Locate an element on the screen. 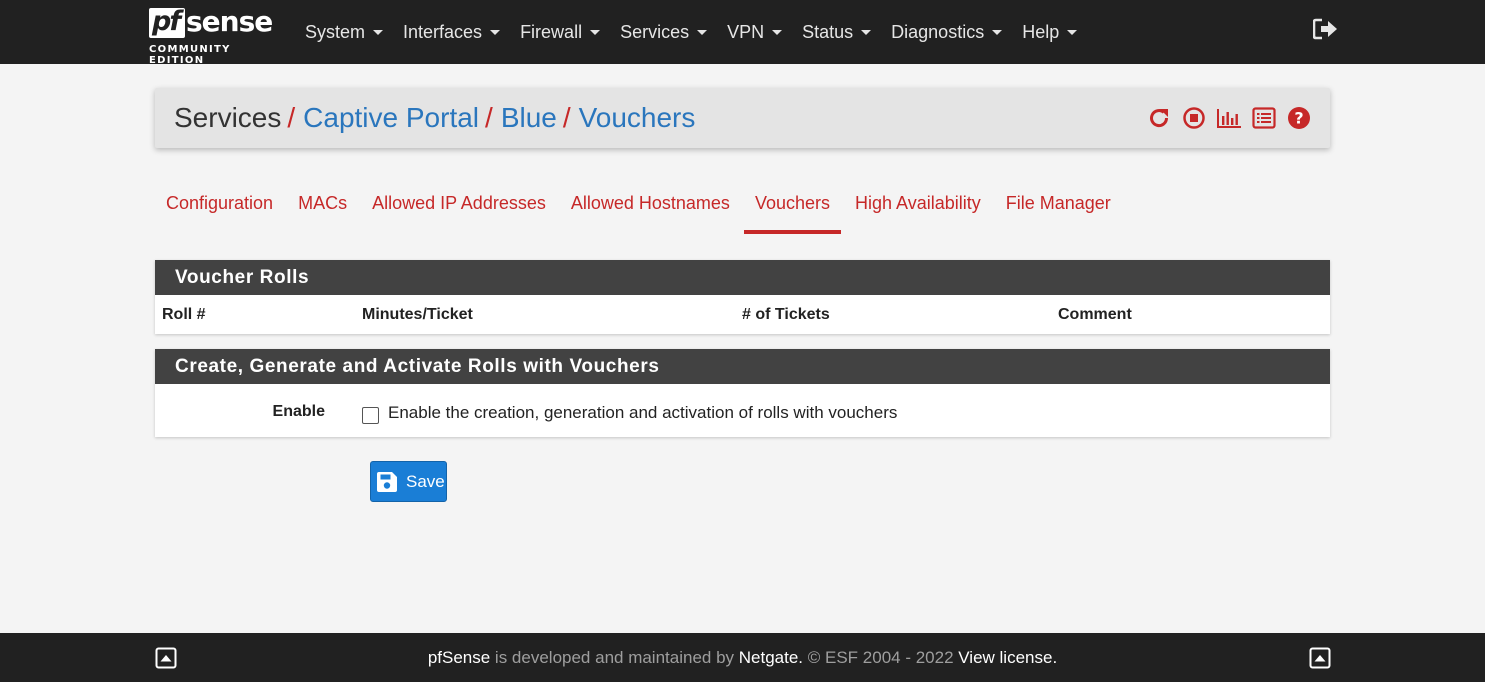 This screenshot has height=682, width=1485. breadcrumb-blue: Blue is located at coordinates (529, 117).